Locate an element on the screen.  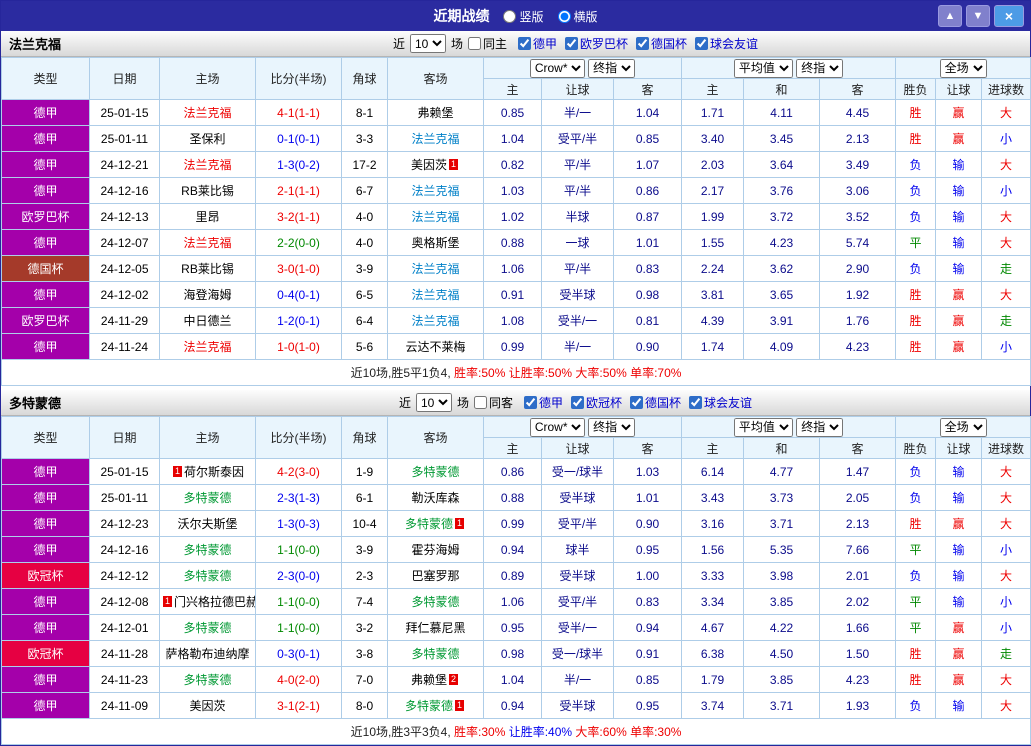
team-name: 多特蒙德 is located at coordinates (207, 628).